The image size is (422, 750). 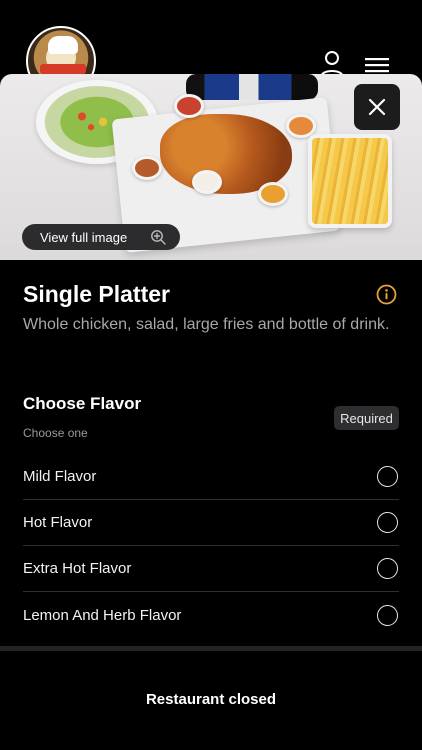 I want to click on option-label: Hot Flavor, so click(x=58, y=522).